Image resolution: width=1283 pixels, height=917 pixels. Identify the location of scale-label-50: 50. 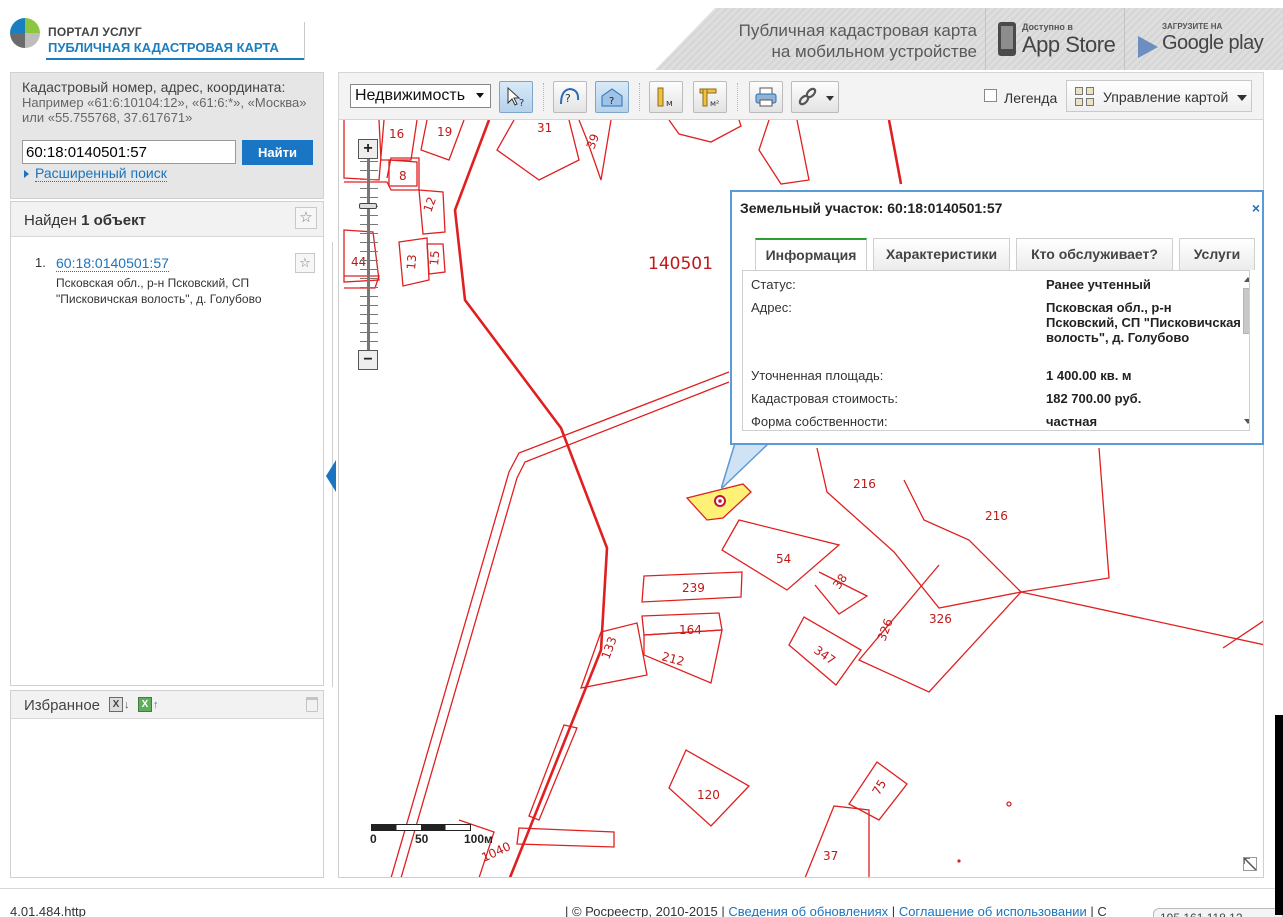
(422, 839).